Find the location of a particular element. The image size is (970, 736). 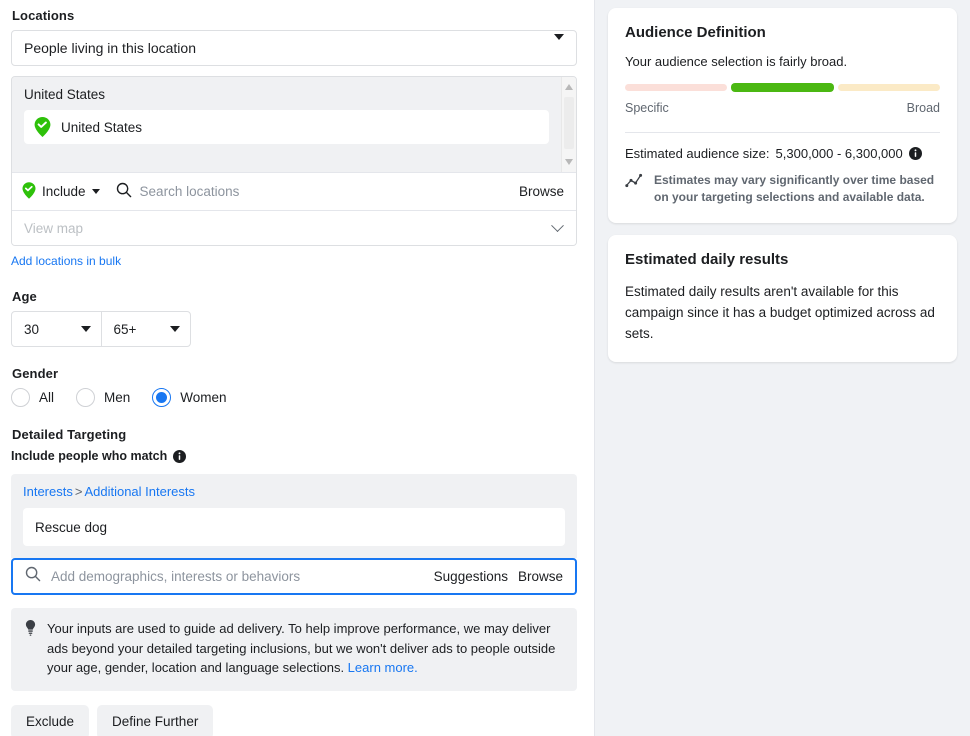

age-max-select: 65+ is located at coordinates (145, 329).